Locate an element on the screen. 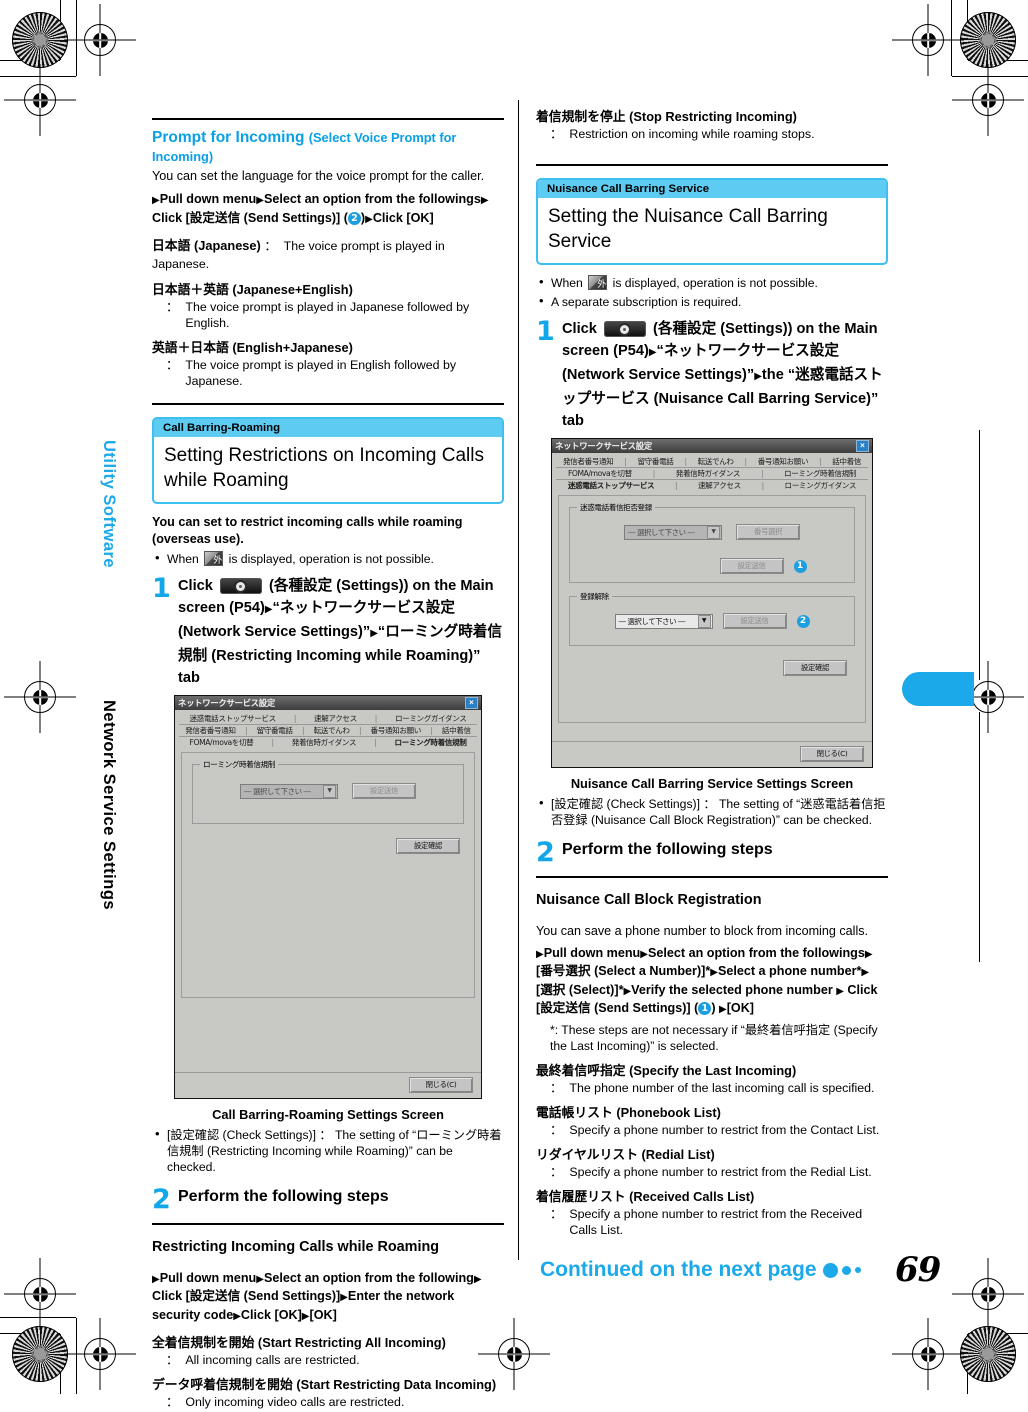 The width and height of the screenshot is (1028, 1412). option-japanese-term: 日本語 (Japanese) is located at coordinates (206, 245).